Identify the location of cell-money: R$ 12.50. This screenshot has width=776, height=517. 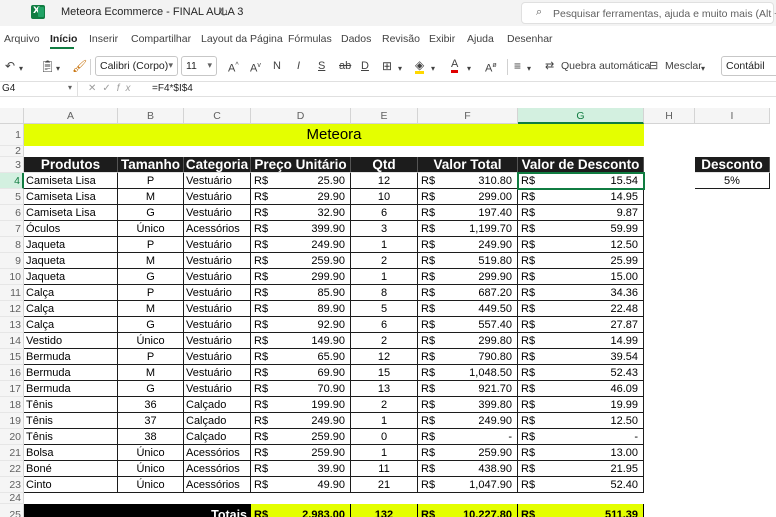
(581, 245).